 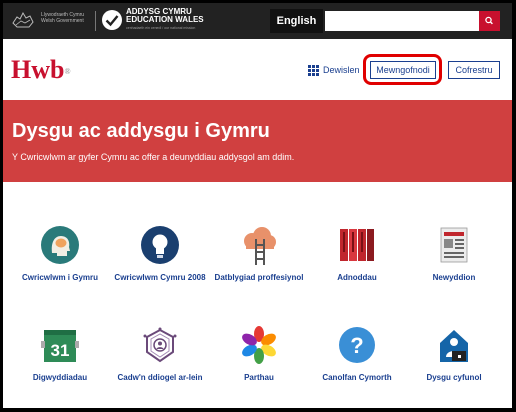 What do you see at coordinates (60, 377) in the screenshot?
I see `tile-label: Digwyddiadau` at bounding box center [60, 377].